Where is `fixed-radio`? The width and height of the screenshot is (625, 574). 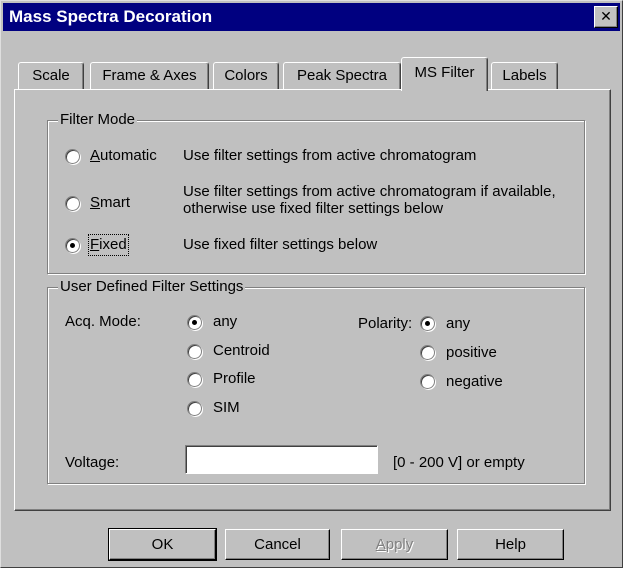 fixed-radio is located at coordinates (72, 245).